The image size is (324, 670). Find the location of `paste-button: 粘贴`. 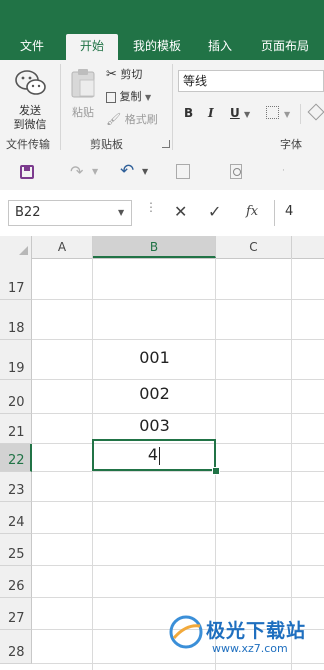

paste-button: 粘贴 is located at coordinates (83, 98).